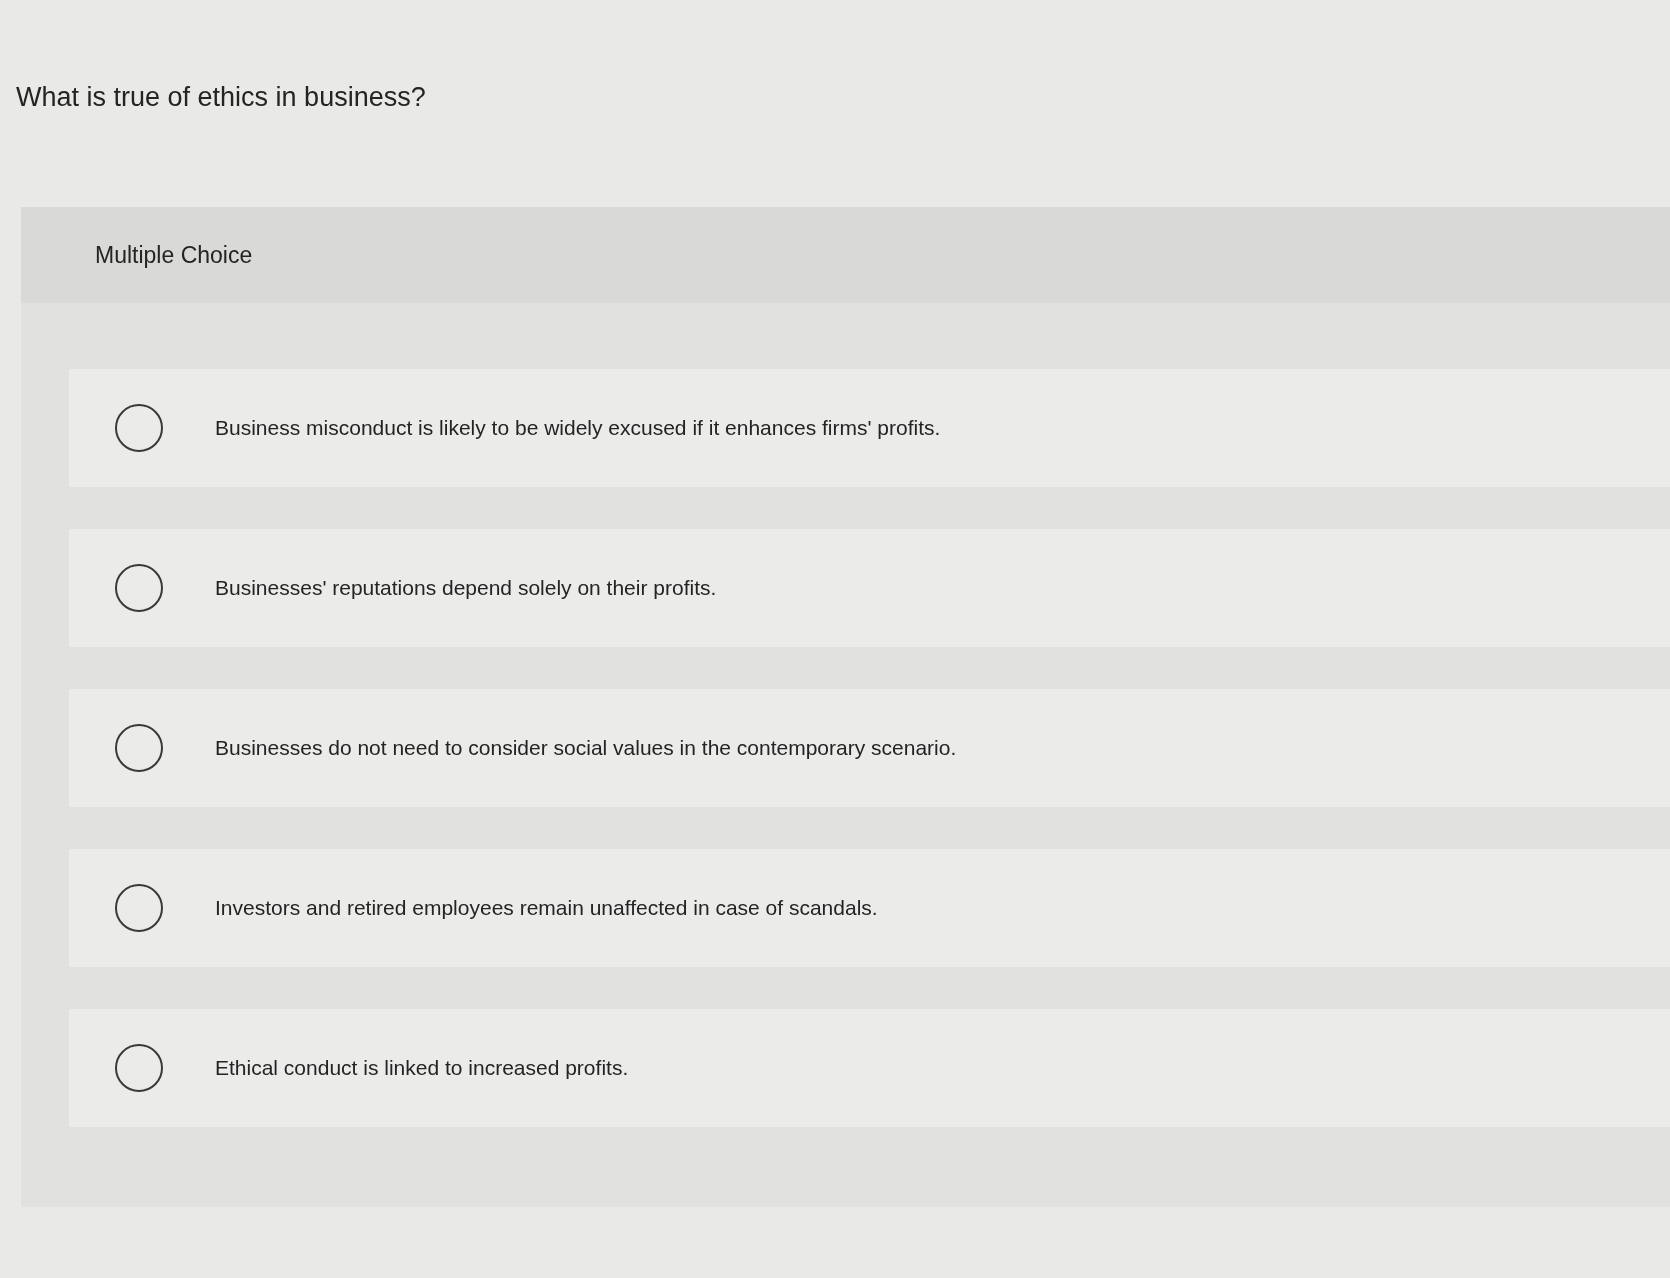 Image resolution: width=1670 pixels, height=1278 pixels. Describe the element at coordinates (586, 748) in the screenshot. I see `option-label: Businesses do not need to consider social values in the contemporary scenario.` at that location.